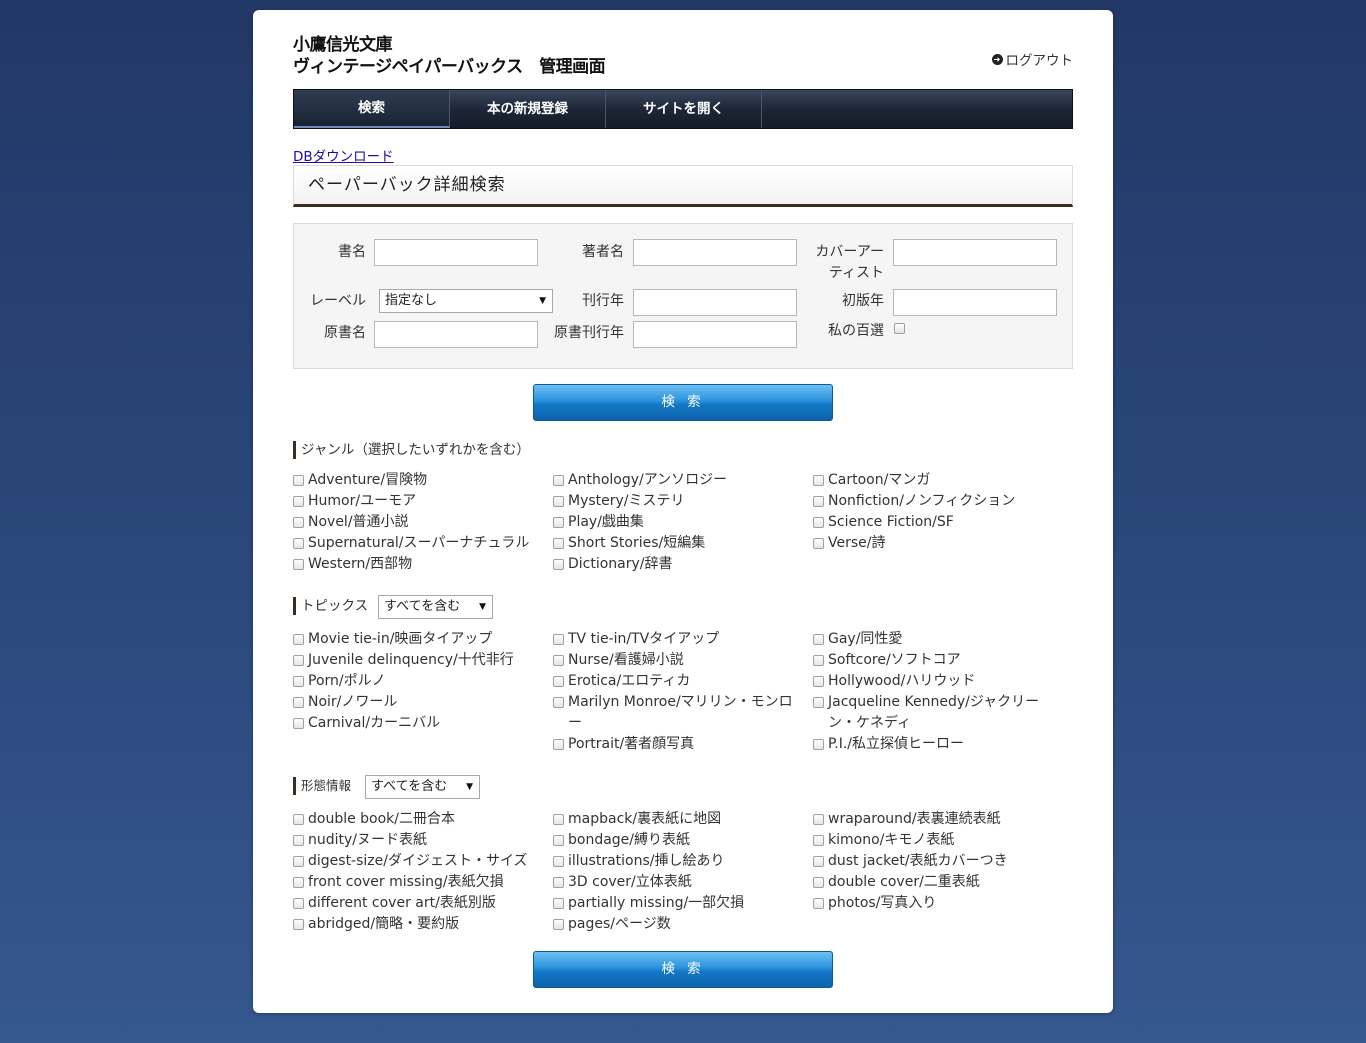  What do you see at coordinates (684, 109) in the screenshot?
I see `nav-open-site: サイトを開く` at bounding box center [684, 109].